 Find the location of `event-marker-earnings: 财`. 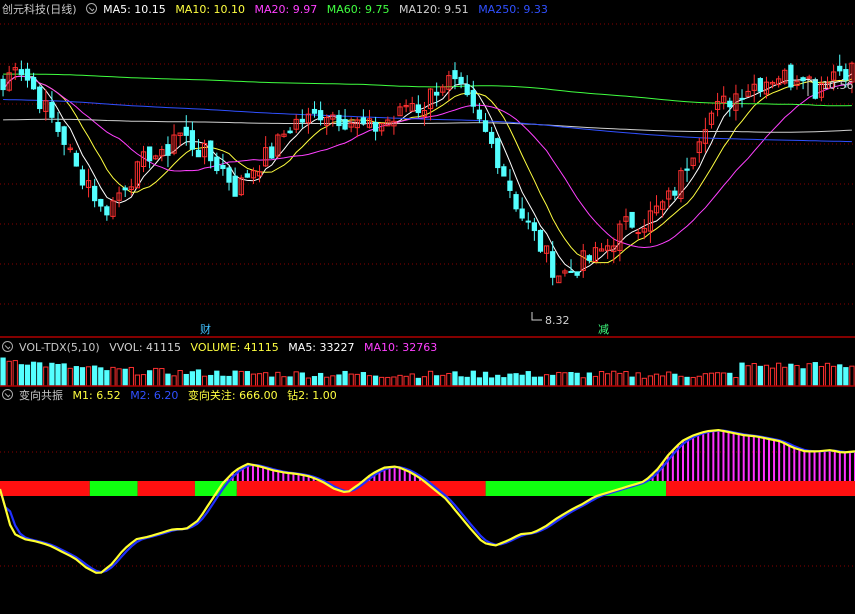

event-marker-earnings: 财 is located at coordinates (205, 329).